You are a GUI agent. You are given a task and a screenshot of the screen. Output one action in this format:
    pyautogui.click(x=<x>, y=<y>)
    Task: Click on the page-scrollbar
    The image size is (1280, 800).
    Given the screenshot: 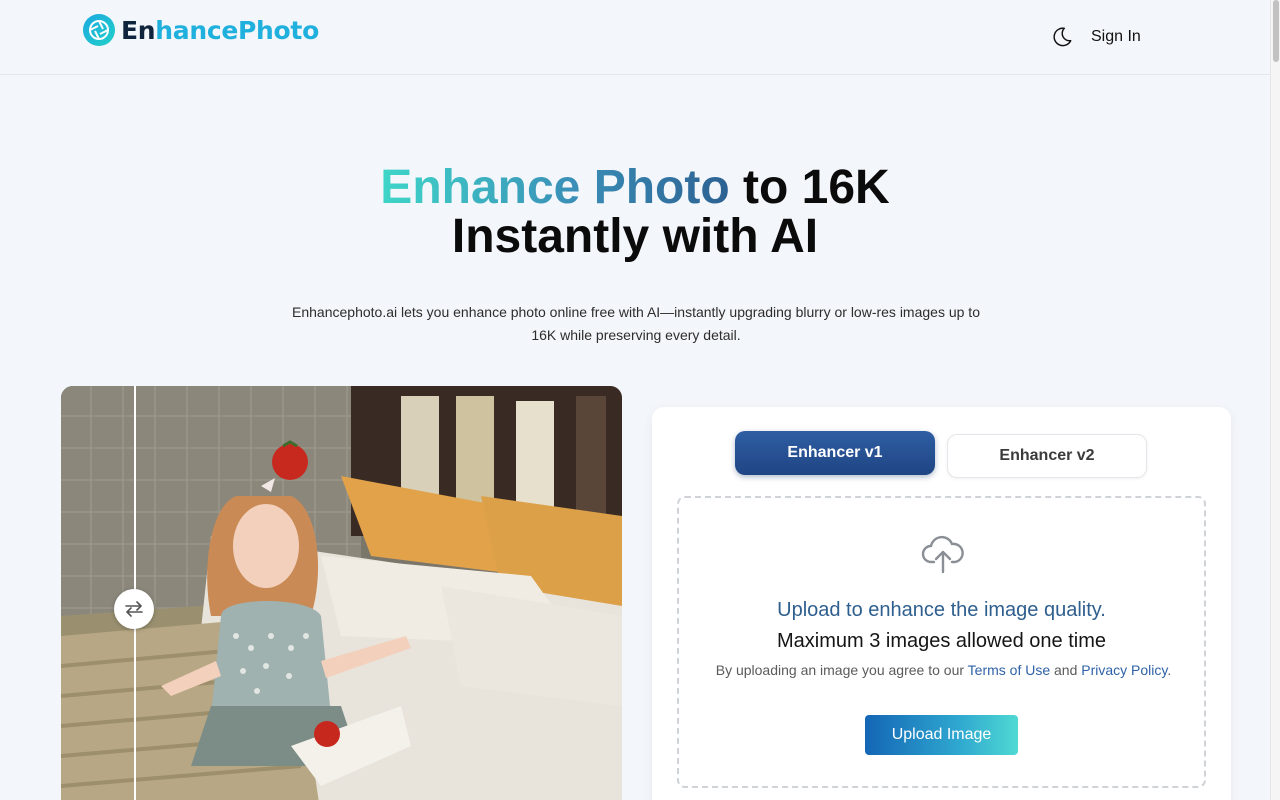 What is the action you would take?
    pyautogui.click(x=1275, y=400)
    